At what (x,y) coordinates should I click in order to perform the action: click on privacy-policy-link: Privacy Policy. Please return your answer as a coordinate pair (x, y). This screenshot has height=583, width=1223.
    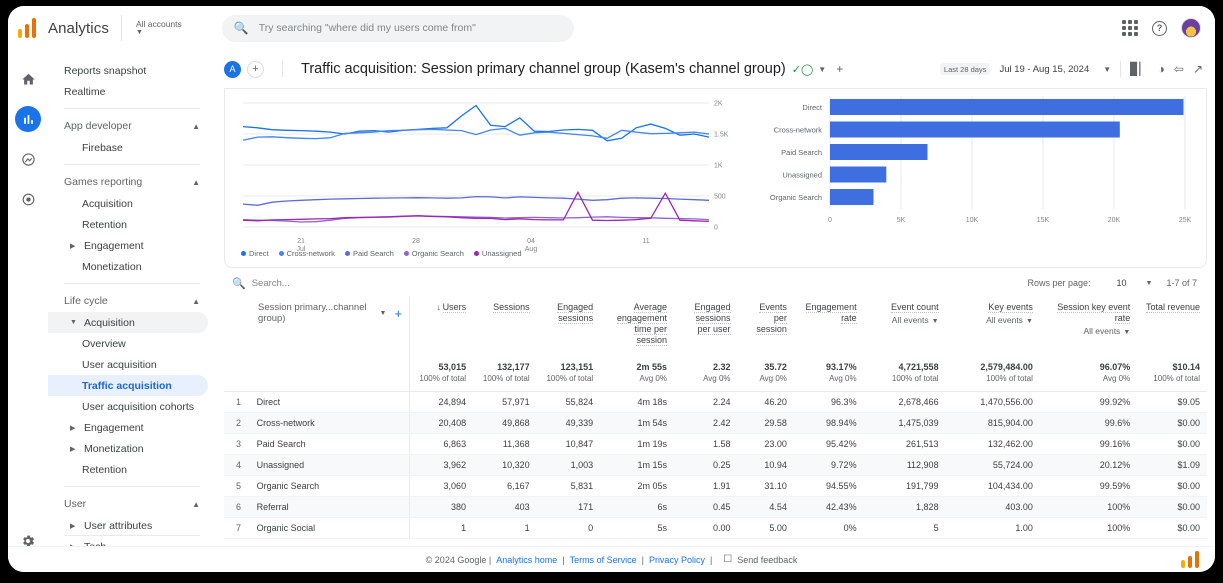
    Looking at the image, I should click on (677, 560).